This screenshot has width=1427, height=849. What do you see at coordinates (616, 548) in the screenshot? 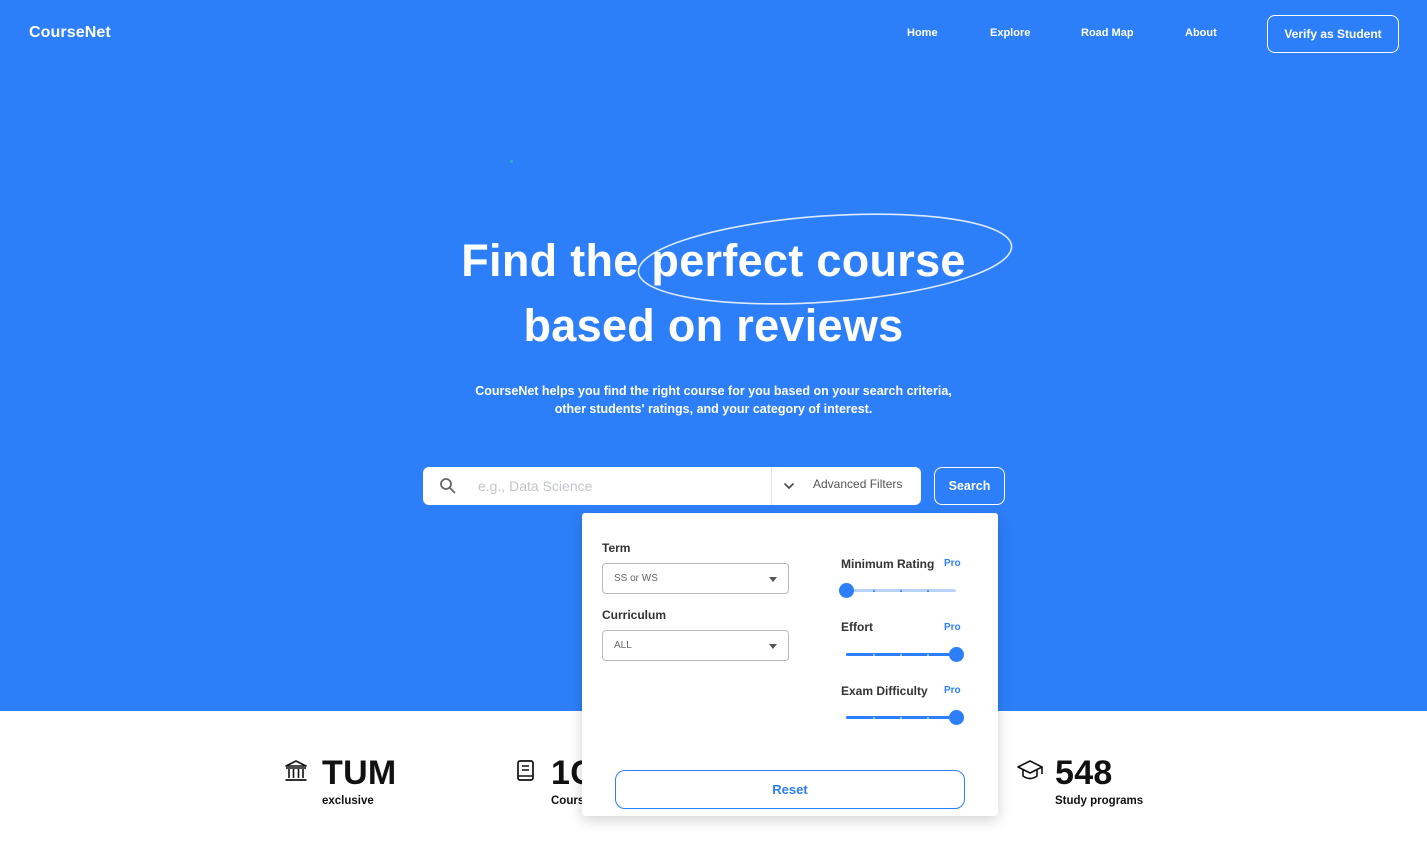
I see `term-label: Term` at bounding box center [616, 548].